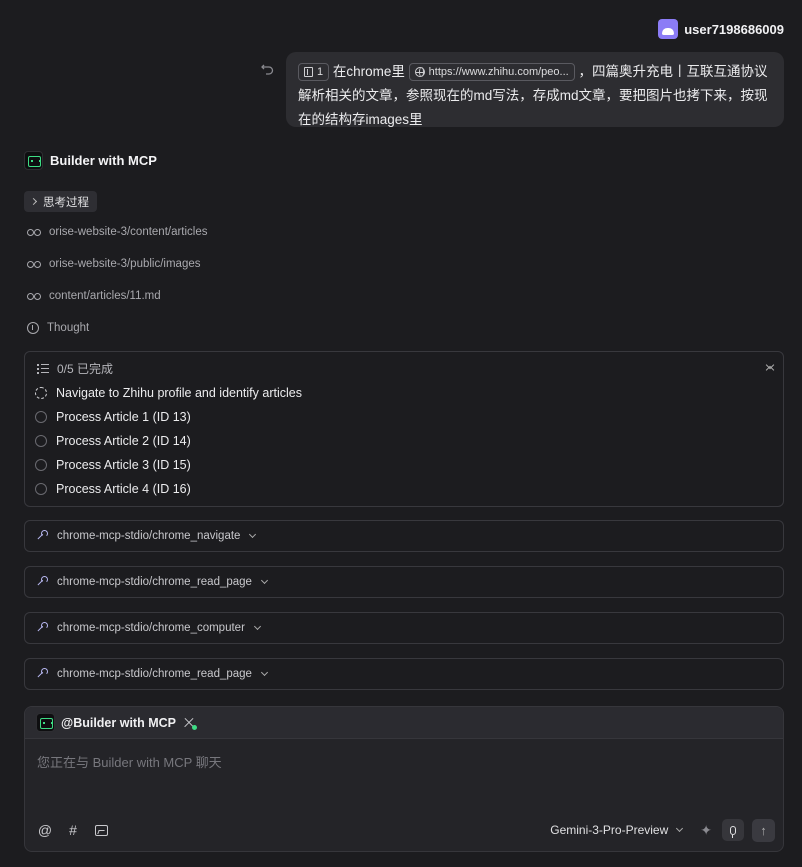  What do you see at coordinates (194, 727) in the screenshot?
I see `status-dot` at bounding box center [194, 727].